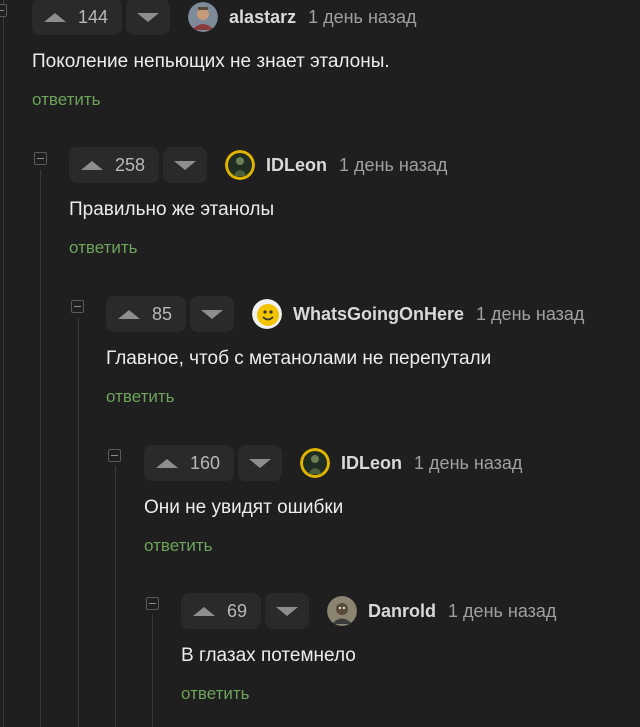  I want to click on comment-text: Они не увидят ошибки, so click(244, 507).